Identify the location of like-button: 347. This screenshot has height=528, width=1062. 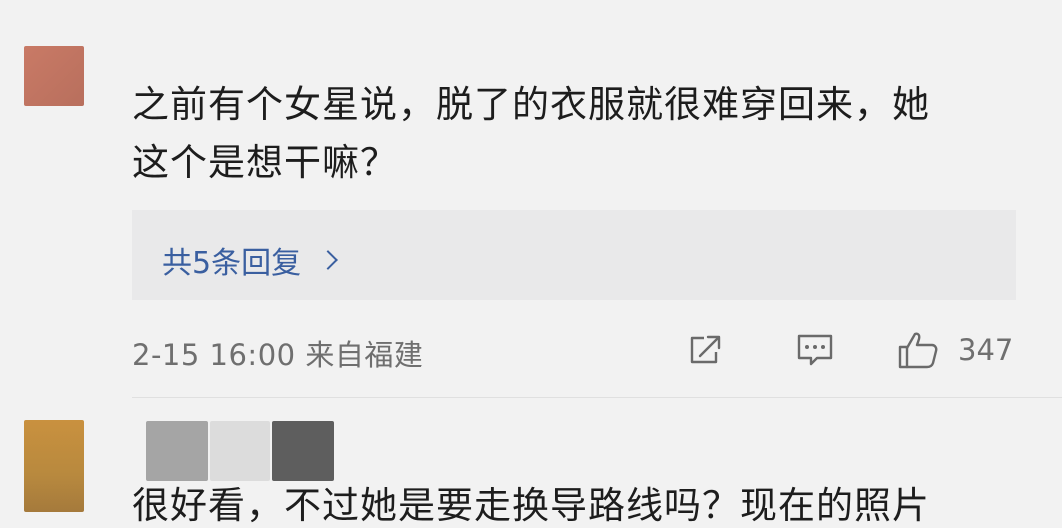
(954, 350).